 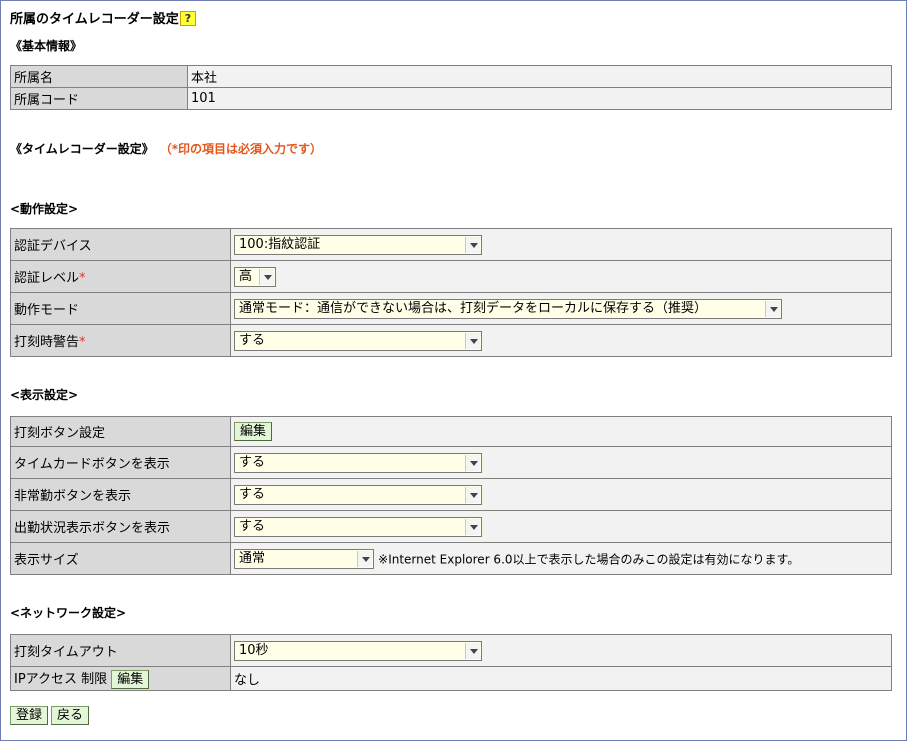 What do you see at coordinates (358, 462) in the screenshot?
I see `timecard-button-select: する` at bounding box center [358, 462].